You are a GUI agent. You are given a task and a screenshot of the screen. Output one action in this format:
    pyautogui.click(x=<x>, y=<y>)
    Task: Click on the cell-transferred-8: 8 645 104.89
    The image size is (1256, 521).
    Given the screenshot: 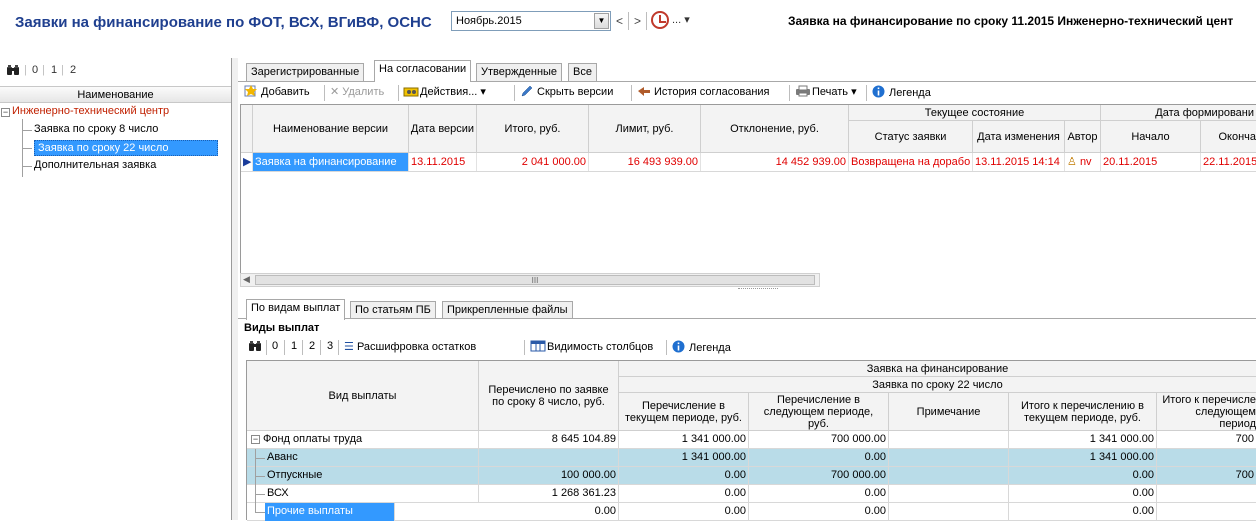 What is the action you would take?
    pyautogui.click(x=549, y=440)
    